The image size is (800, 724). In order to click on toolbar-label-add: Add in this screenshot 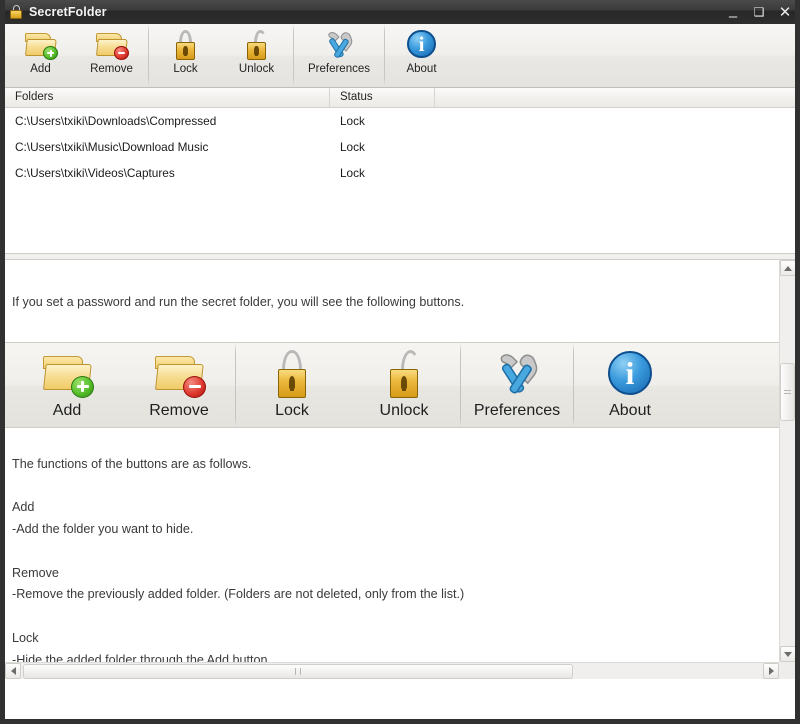, I will do `click(40, 69)`.